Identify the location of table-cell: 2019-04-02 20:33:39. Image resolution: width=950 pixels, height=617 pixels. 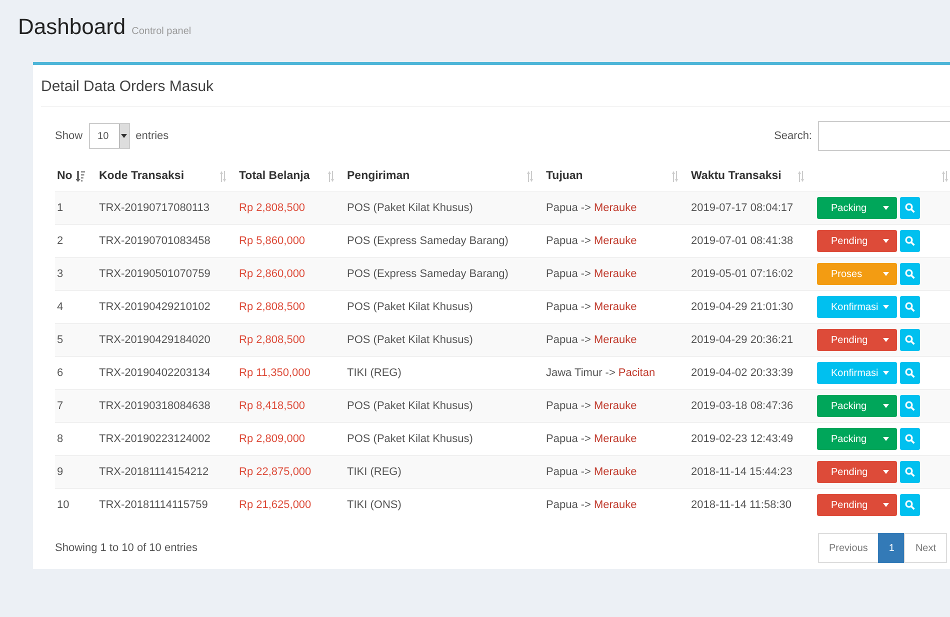
(742, 373).